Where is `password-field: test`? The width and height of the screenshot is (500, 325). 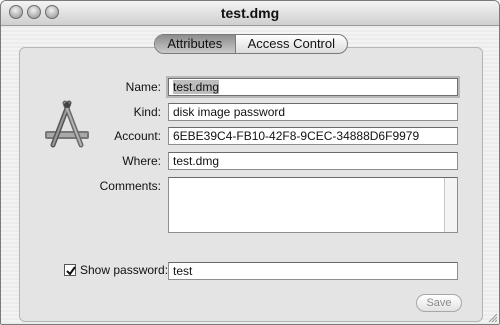
password-field: test is located at coordinates (313, 271).